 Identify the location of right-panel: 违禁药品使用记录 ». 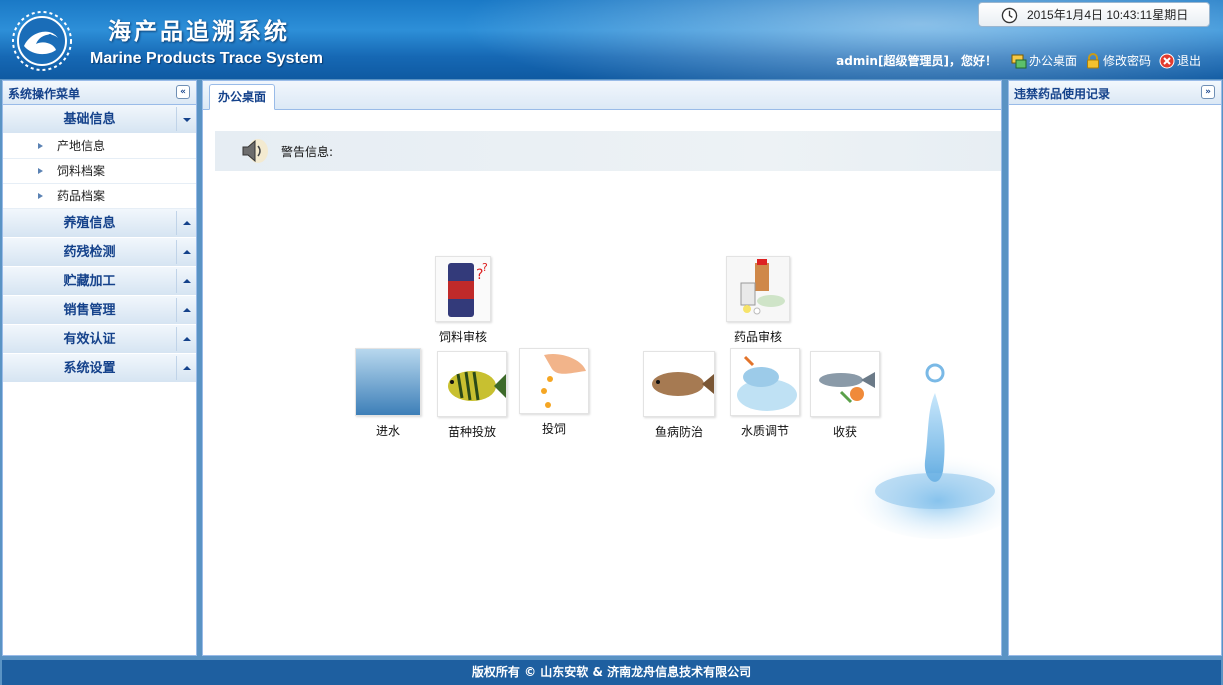
(1115, 368).